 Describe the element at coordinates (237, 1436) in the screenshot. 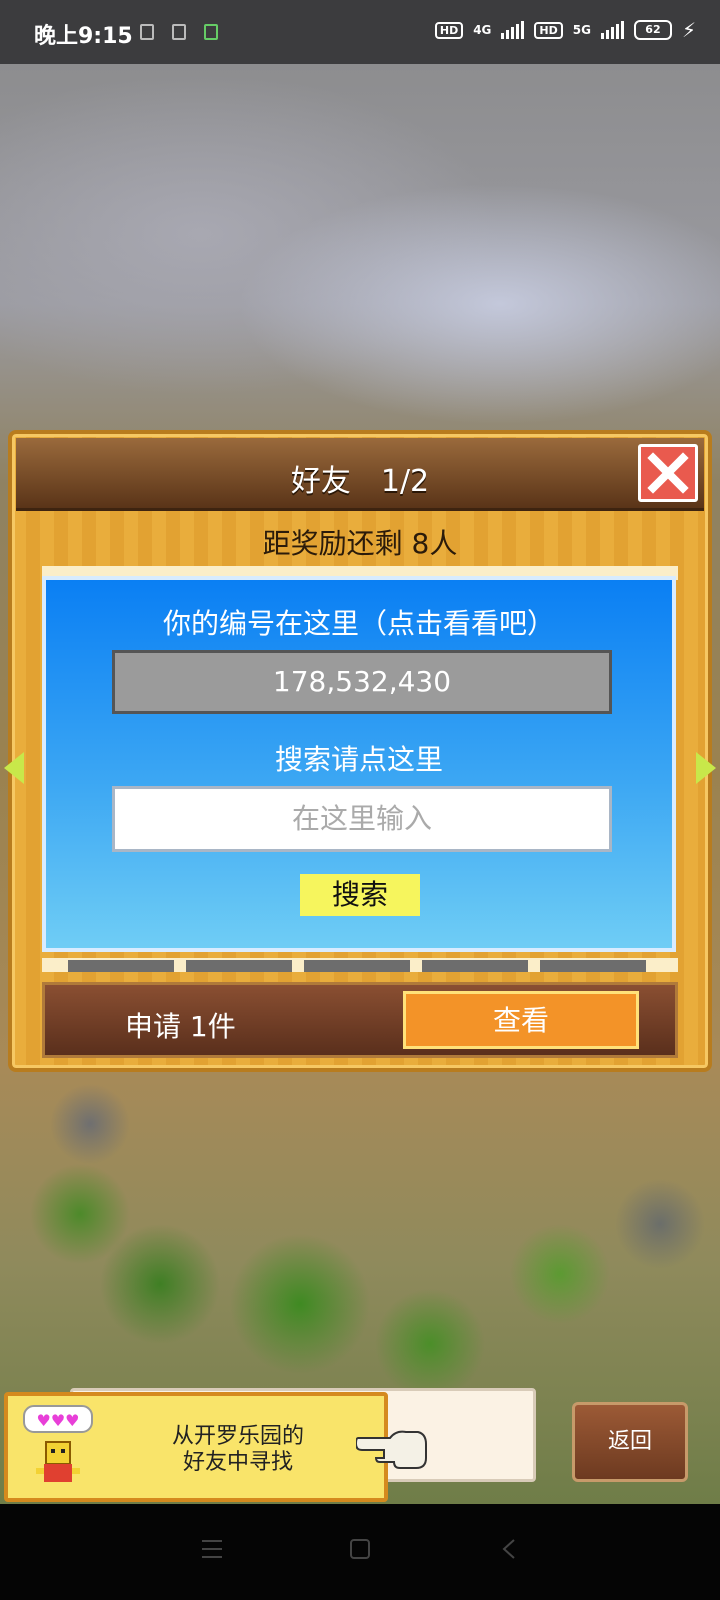

I see `banner-text-line1: 从开罗乐园的` at that location.